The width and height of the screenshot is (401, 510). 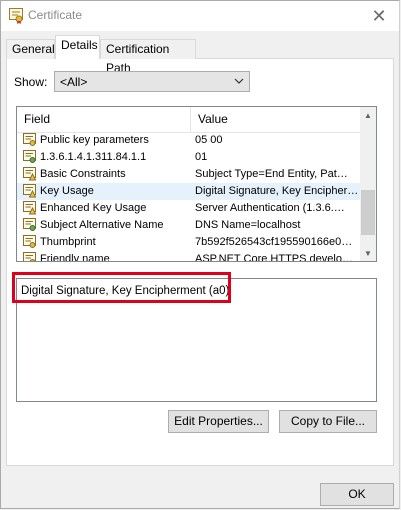 I want to click on tab-certification-path: Certification Path, so click(x=148, y=57).